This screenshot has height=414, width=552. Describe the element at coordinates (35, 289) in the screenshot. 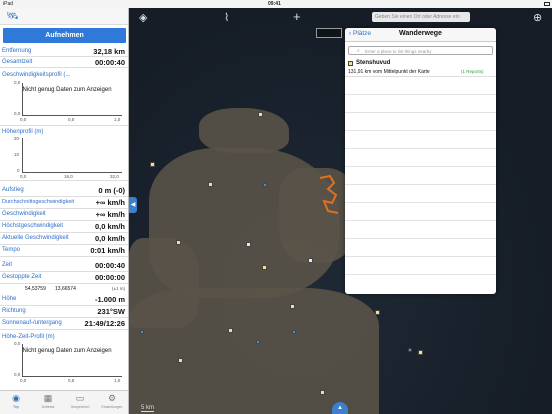

I see `latitude: 54,53759` at that location.